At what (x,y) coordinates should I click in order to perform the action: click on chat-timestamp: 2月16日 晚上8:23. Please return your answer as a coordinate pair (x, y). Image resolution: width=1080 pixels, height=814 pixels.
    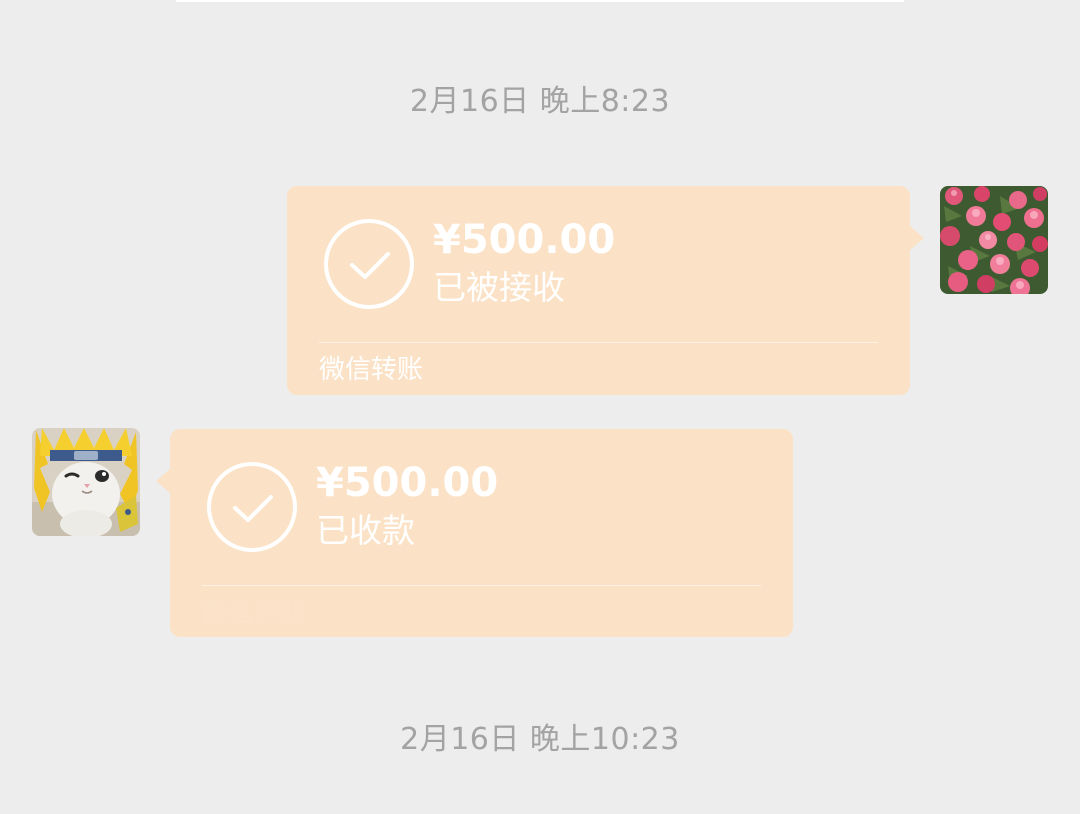
    Looking at the image, I should click on (540, 101).